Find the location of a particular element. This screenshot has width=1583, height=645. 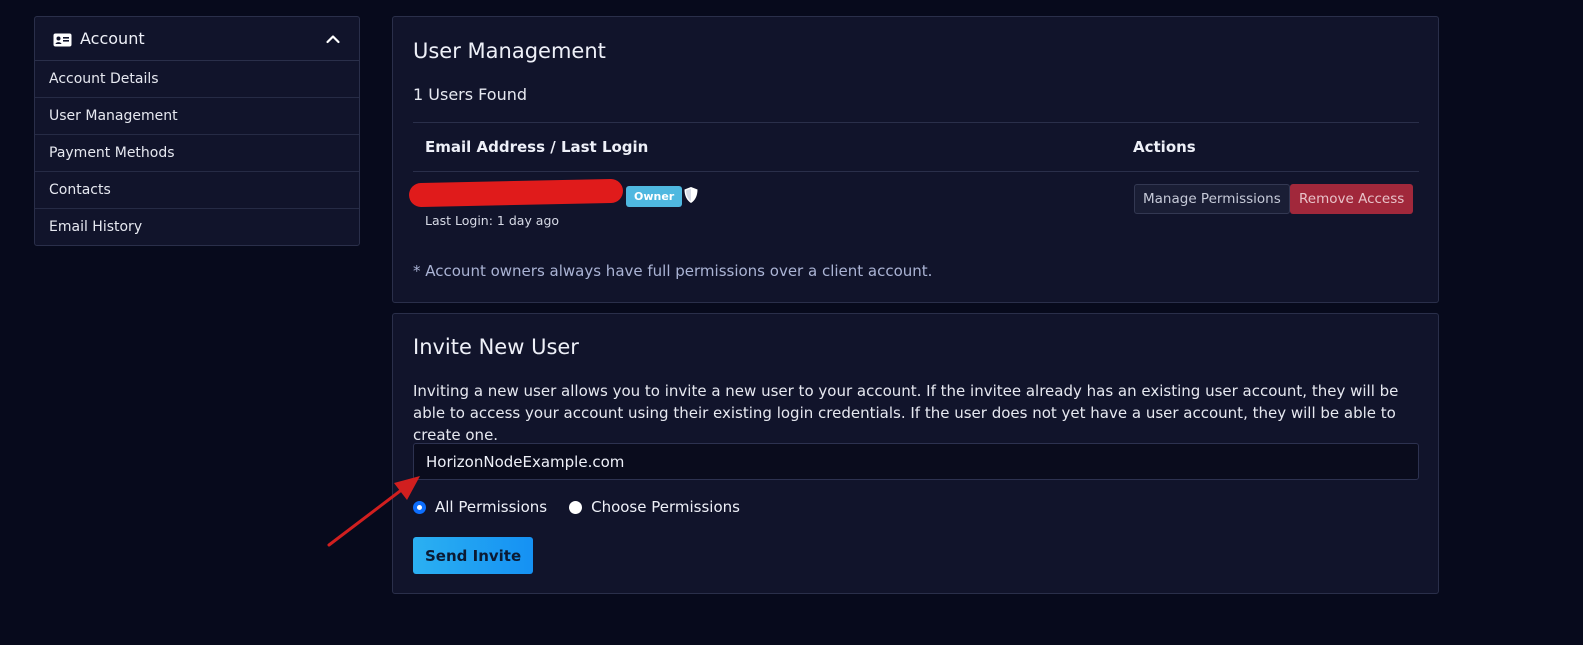

sidebar-item-contacts: Contacts is located at coordinates (197, 190).